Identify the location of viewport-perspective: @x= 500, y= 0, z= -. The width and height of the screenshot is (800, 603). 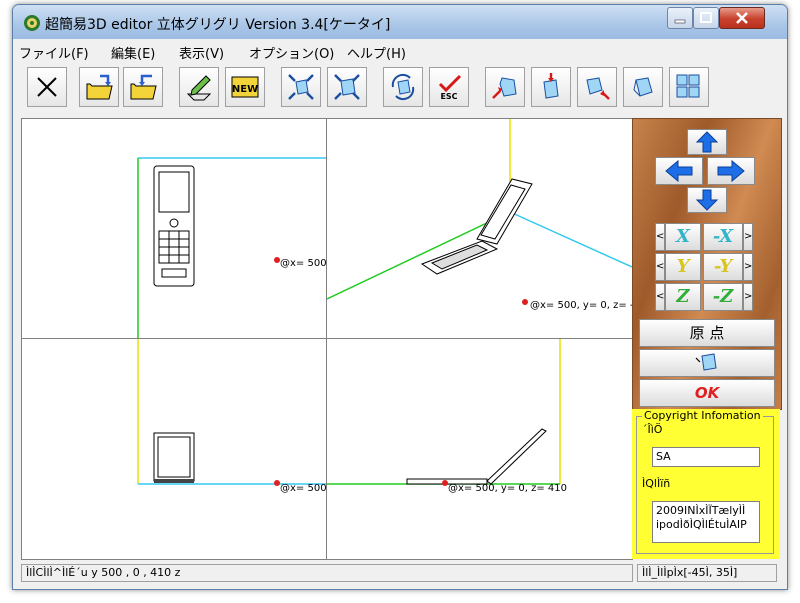
(479, 229).